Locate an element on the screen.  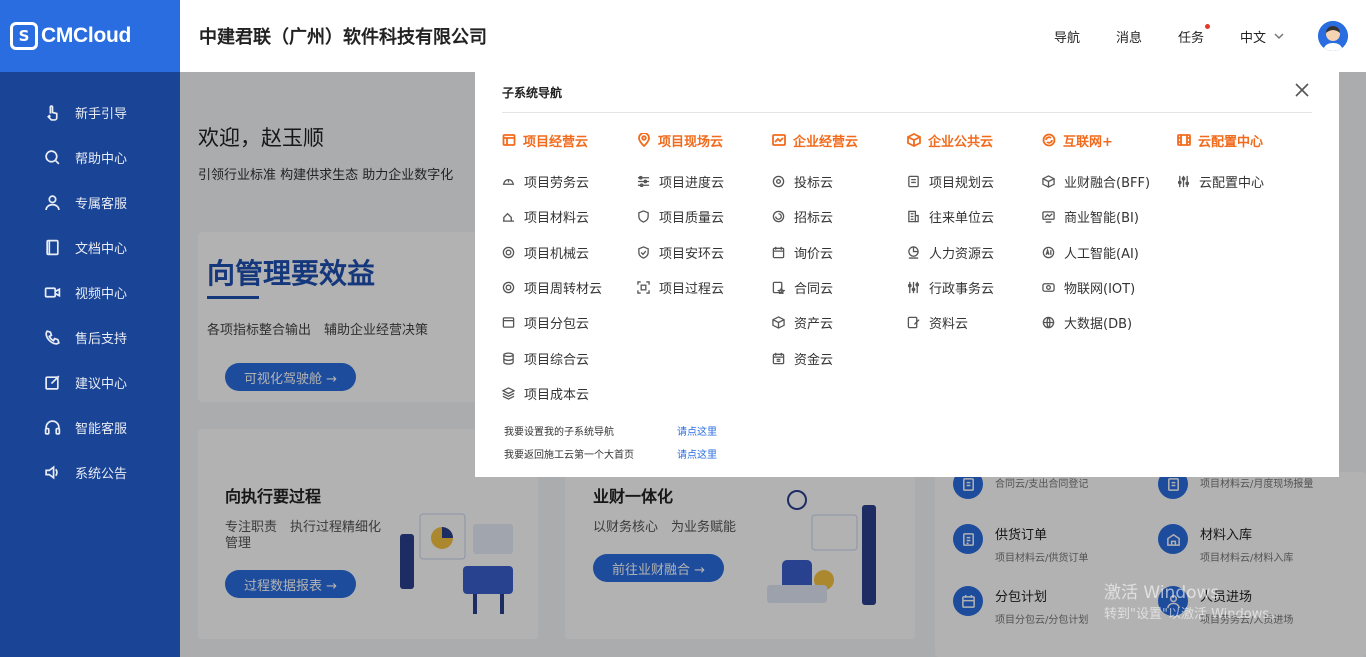
headset-icon is located at coordinates (52, 427).